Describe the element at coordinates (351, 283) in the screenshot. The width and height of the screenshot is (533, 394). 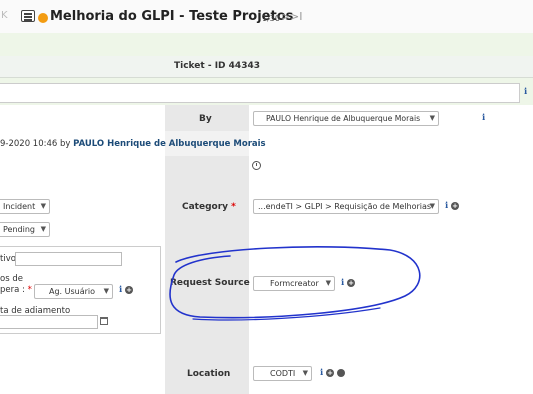
I see `request-source-add-icon: +` at that location.